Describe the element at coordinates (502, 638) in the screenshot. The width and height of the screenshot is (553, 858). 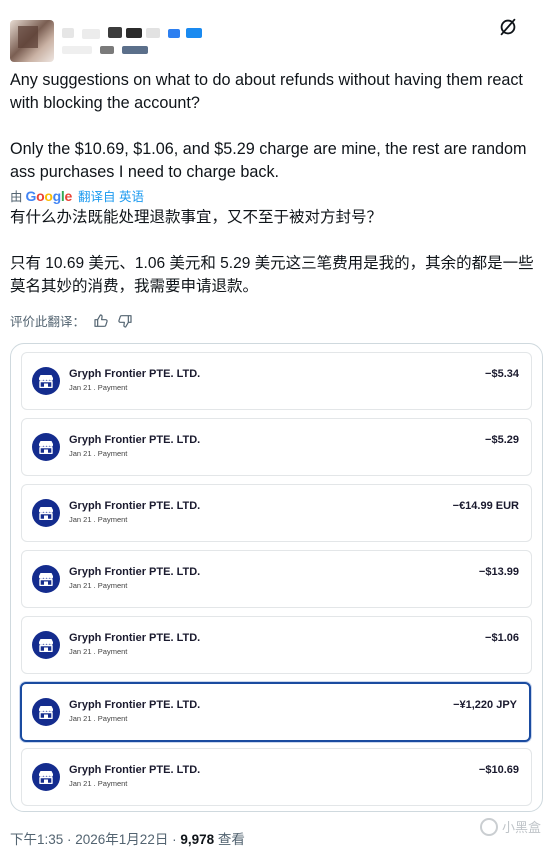
I see `transaction-amount: −$1.06` at that location.